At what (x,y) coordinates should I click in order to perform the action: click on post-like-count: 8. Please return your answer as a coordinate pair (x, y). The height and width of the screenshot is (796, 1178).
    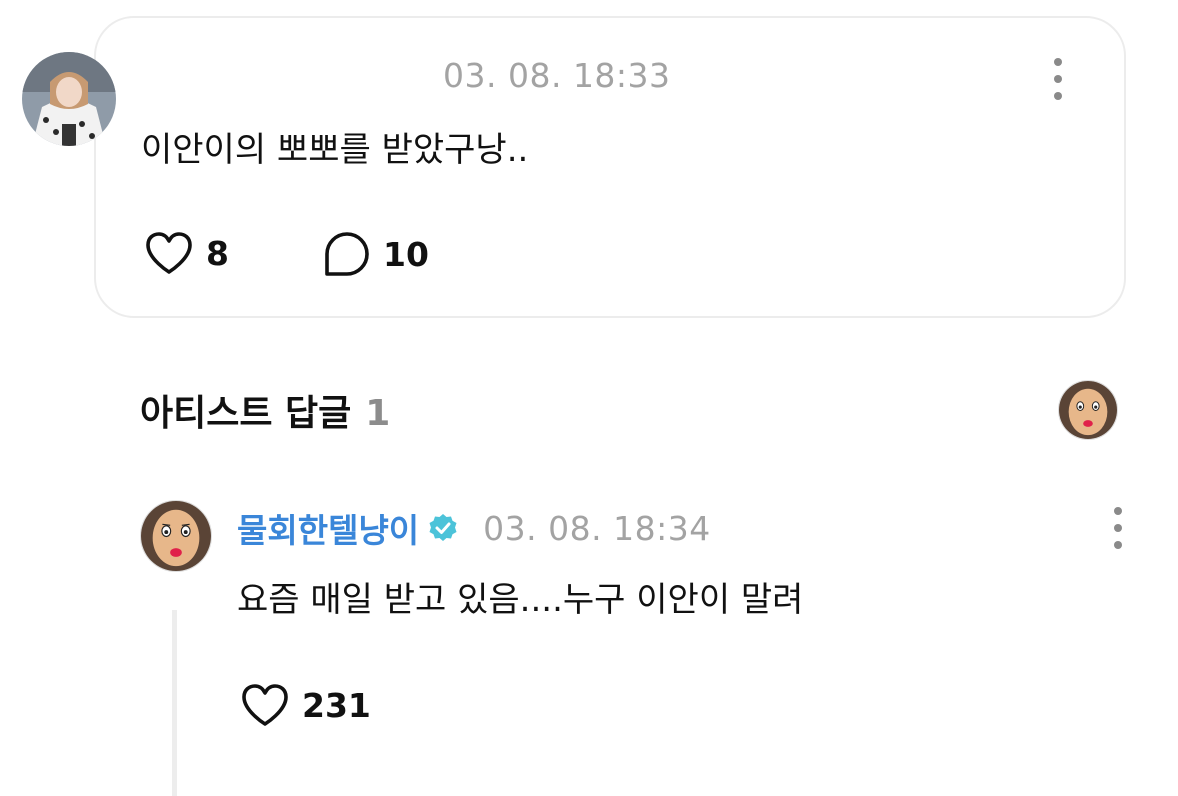
    Looking at the image, I should click on (217, 253).